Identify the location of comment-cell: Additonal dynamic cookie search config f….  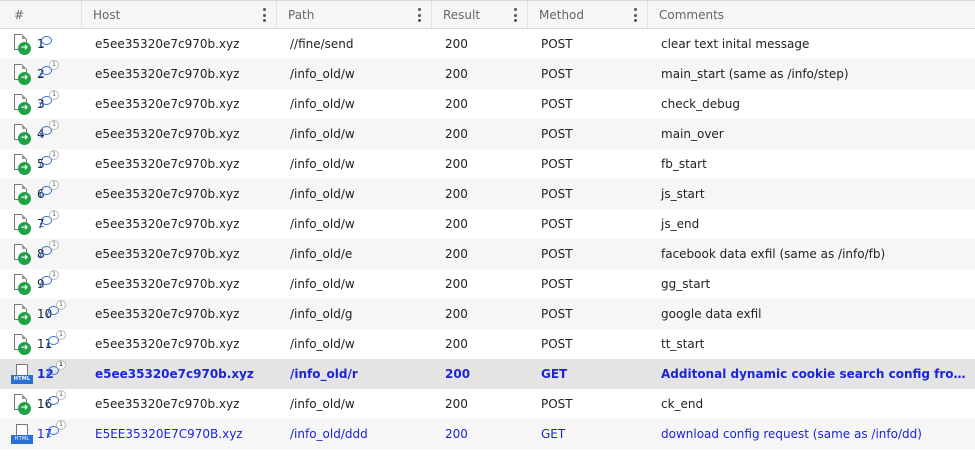
(818, 374).